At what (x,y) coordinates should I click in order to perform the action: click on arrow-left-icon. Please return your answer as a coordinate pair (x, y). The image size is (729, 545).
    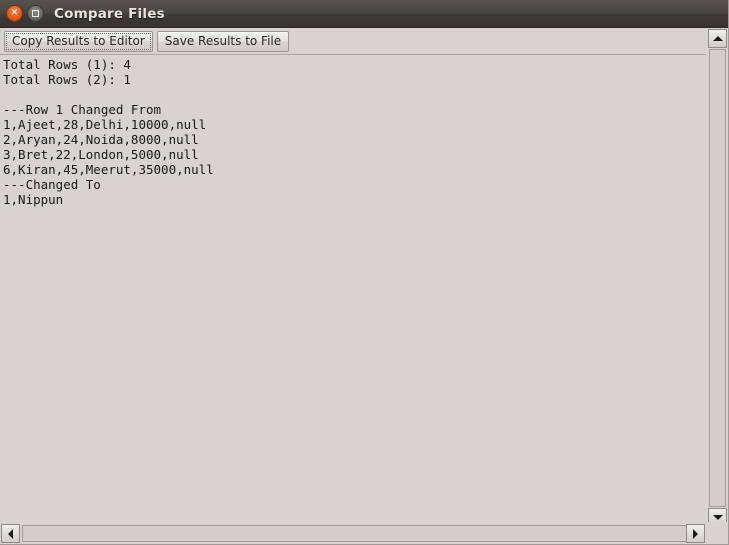
    Looking at the image, I should click on (10, 533).